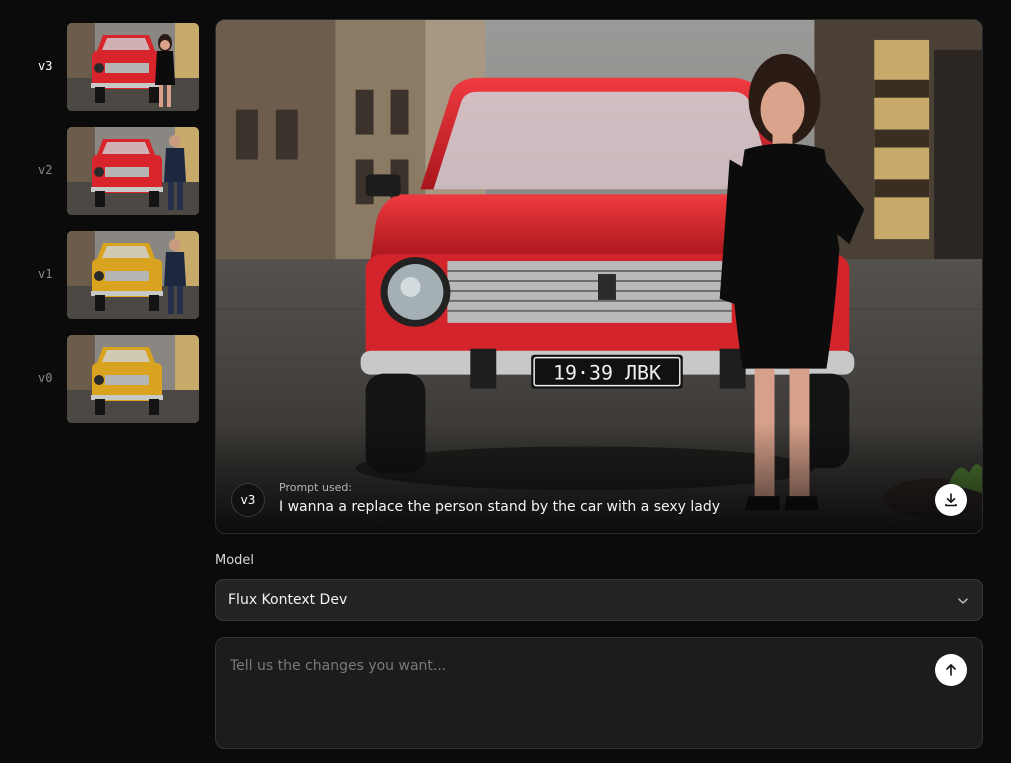 The height and width of the screenshot is (763, 1011). I want to click on download-button, so click(951, 500).